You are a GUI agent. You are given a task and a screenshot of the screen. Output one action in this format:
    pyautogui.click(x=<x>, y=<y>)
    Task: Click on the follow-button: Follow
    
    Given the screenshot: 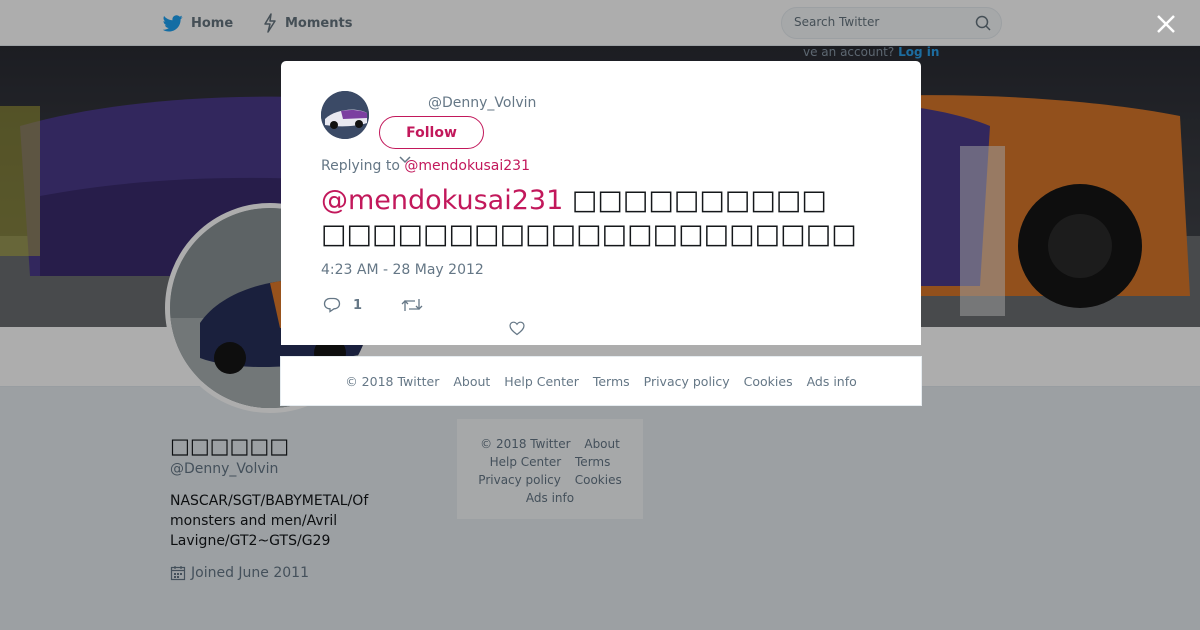 What is the action you would take?
    pyautogui.click(x=431, y=132)
    